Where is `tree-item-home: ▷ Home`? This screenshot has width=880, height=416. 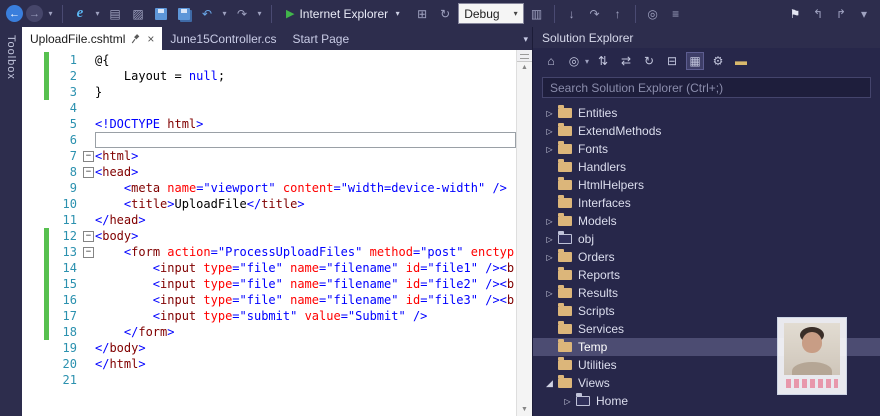 tree-item-home: ▷ Home is located at coordinates (706, 401).